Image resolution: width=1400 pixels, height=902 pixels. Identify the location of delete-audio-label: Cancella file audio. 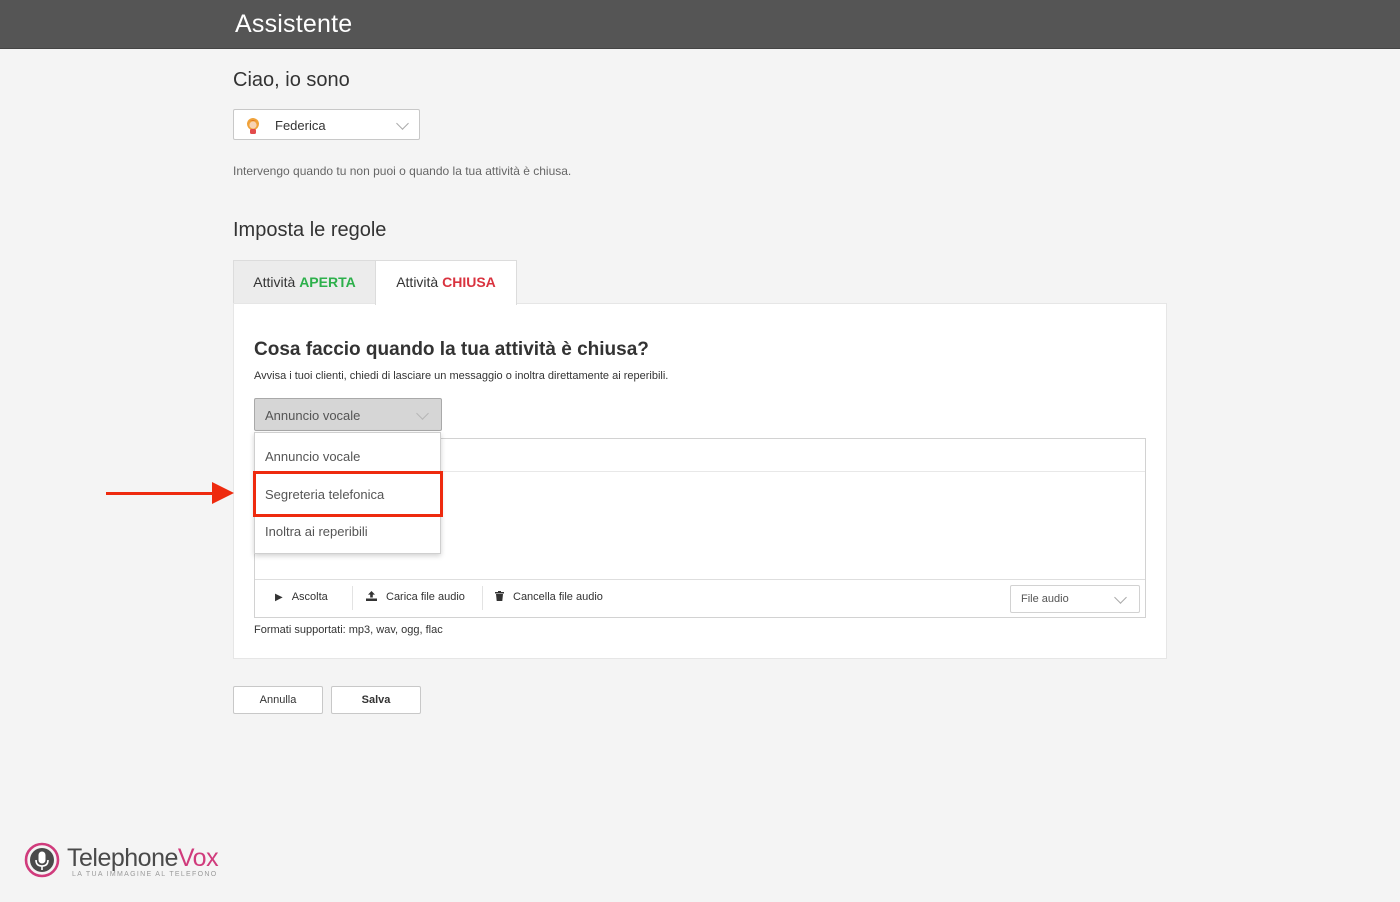
(558, 597).